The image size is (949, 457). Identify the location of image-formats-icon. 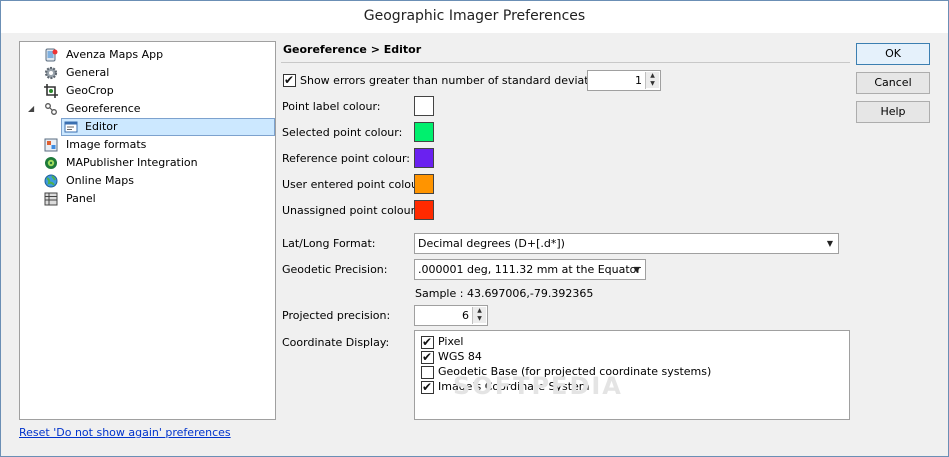
(51, 145).